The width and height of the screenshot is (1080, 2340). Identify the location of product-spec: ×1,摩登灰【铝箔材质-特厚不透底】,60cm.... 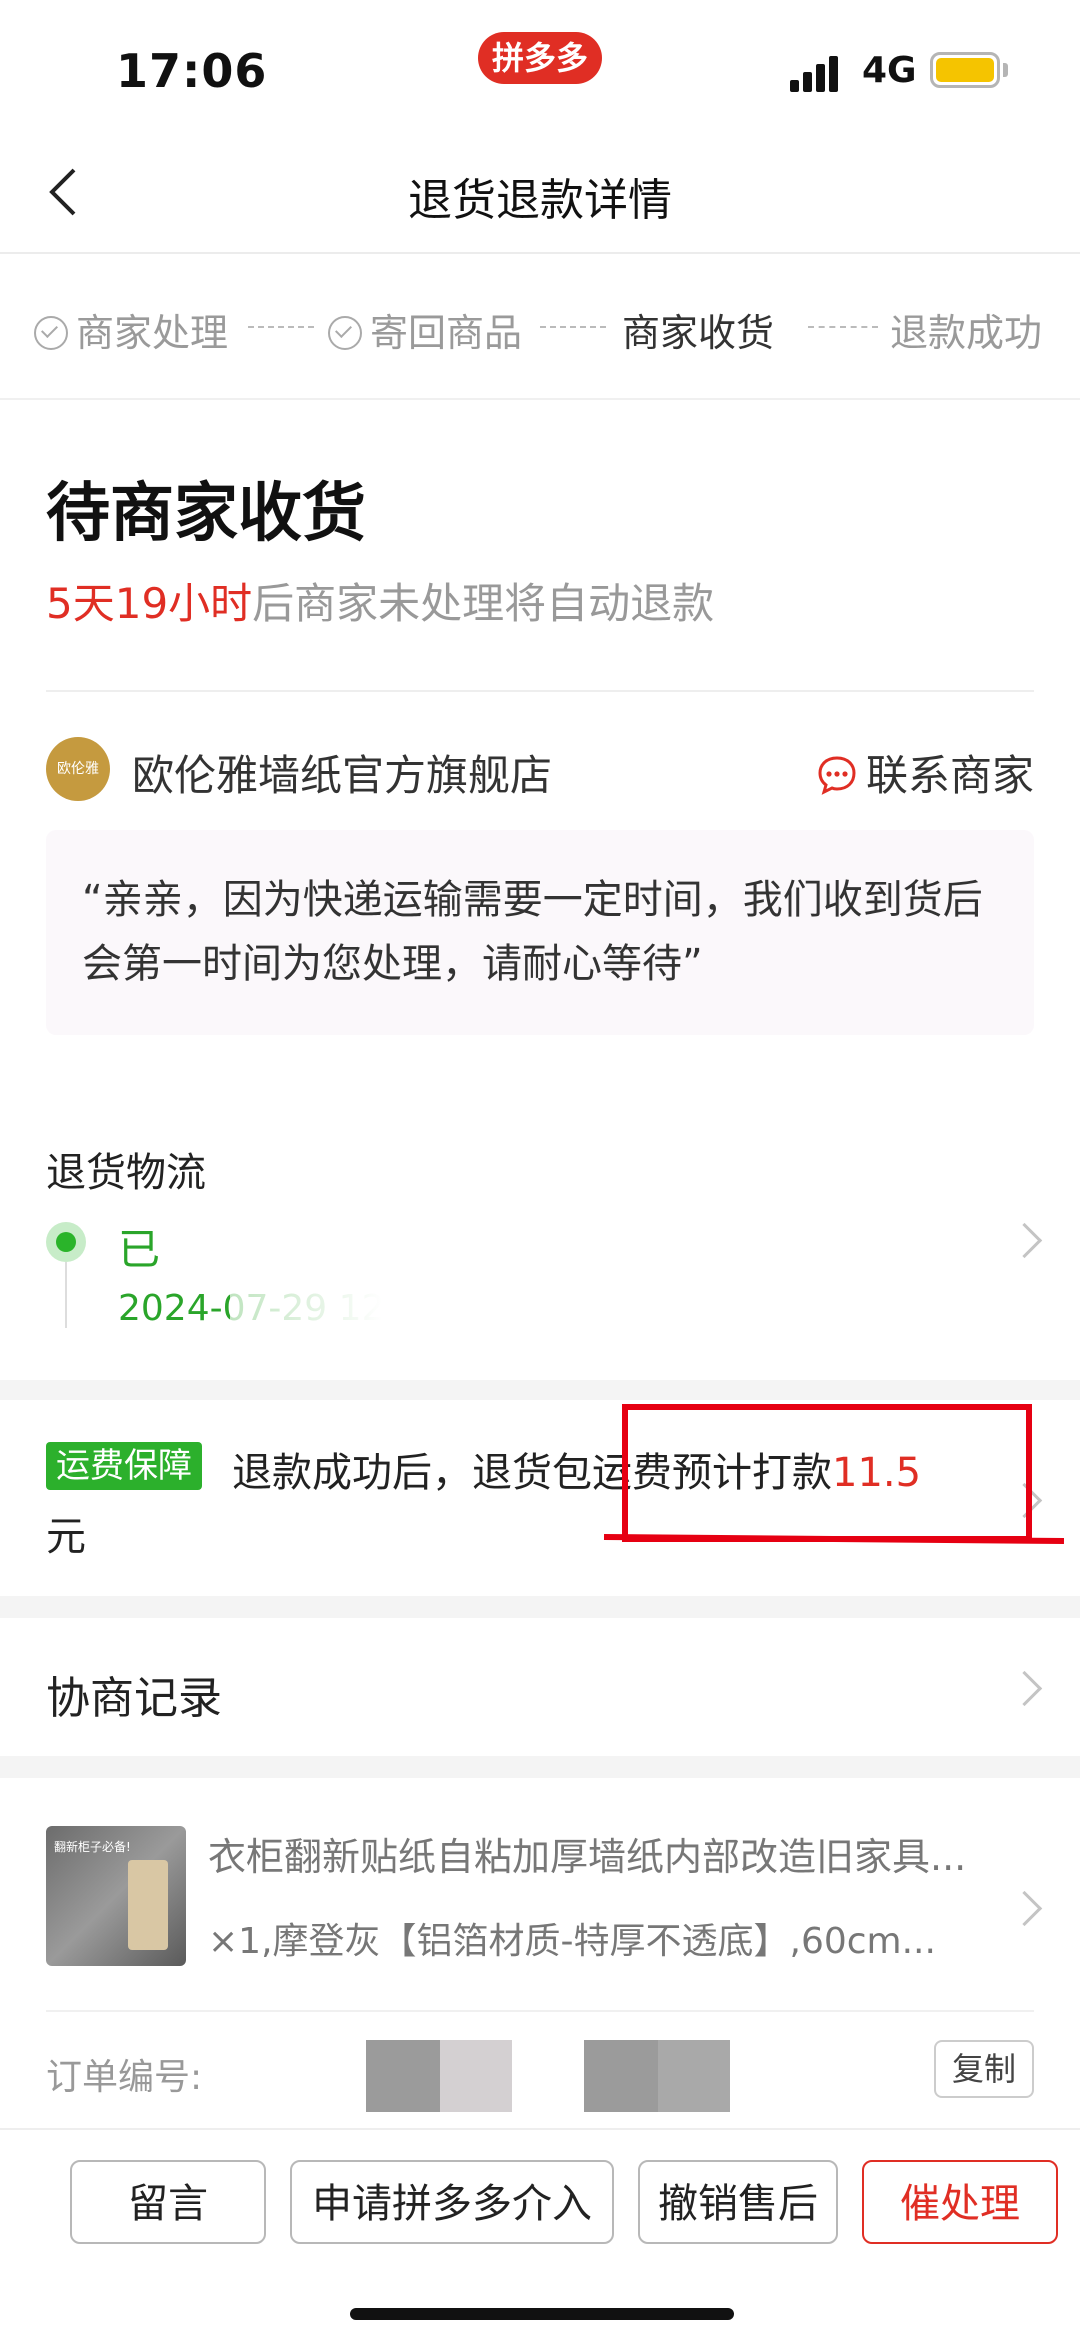
(572, 1941).